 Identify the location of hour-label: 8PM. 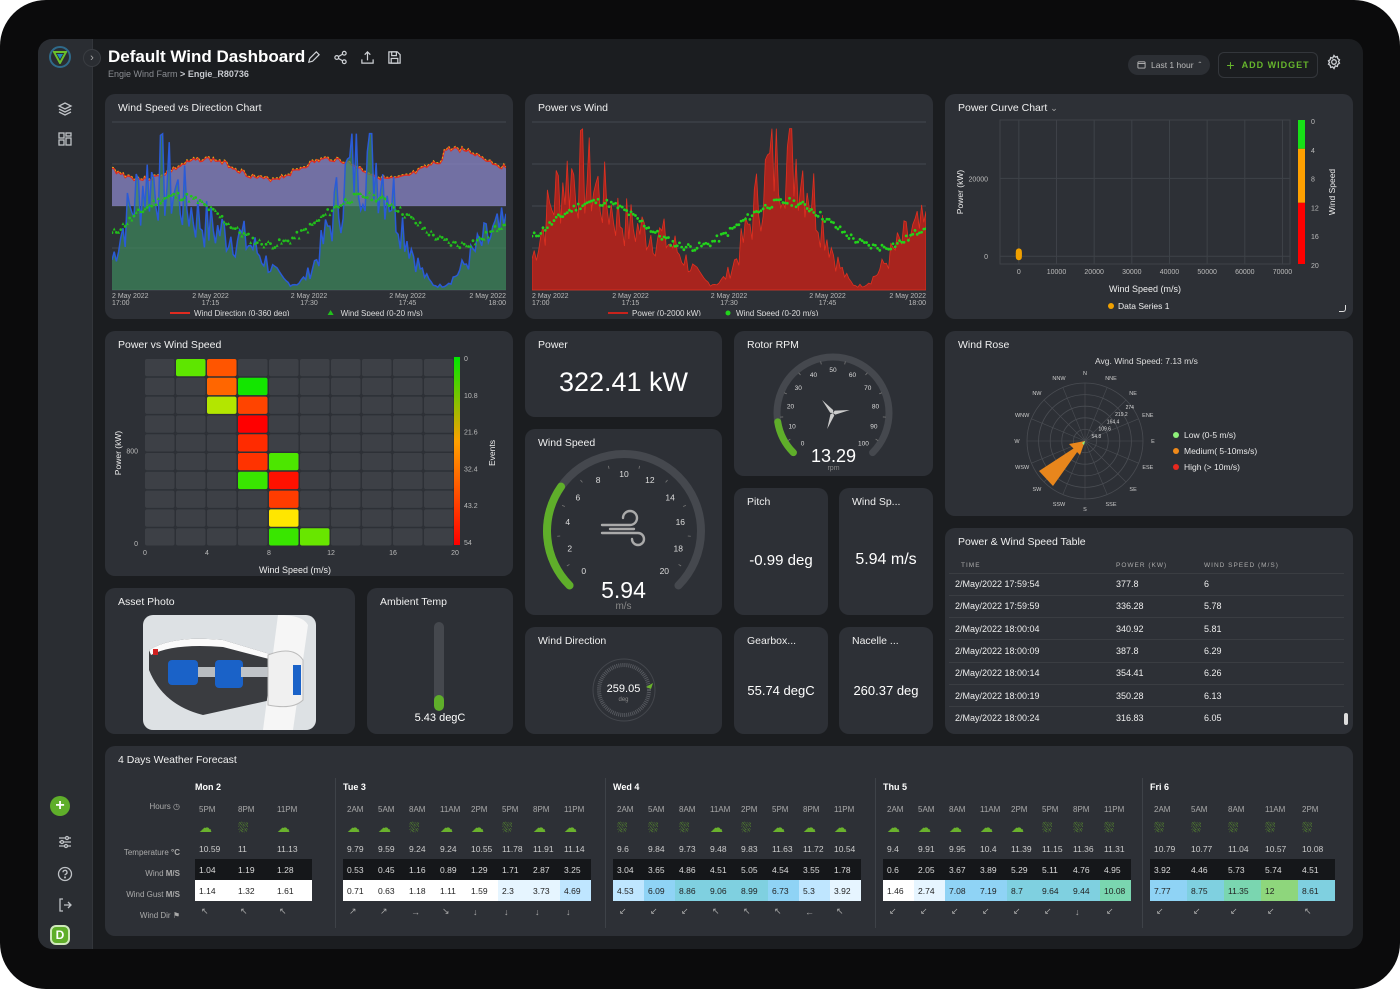
(541, 809).